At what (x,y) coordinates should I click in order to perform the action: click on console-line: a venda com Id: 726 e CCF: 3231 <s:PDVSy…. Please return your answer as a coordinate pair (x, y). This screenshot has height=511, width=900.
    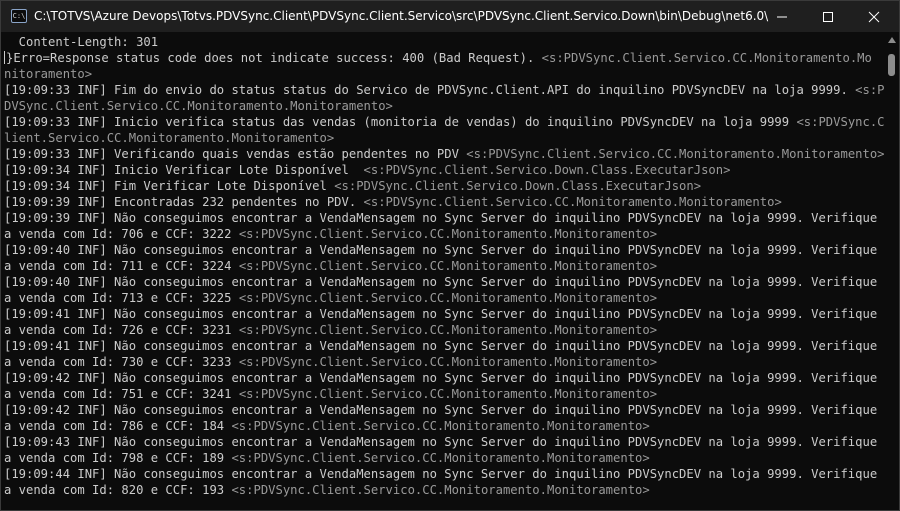
    Looking at the image, I should click on (330, 330).